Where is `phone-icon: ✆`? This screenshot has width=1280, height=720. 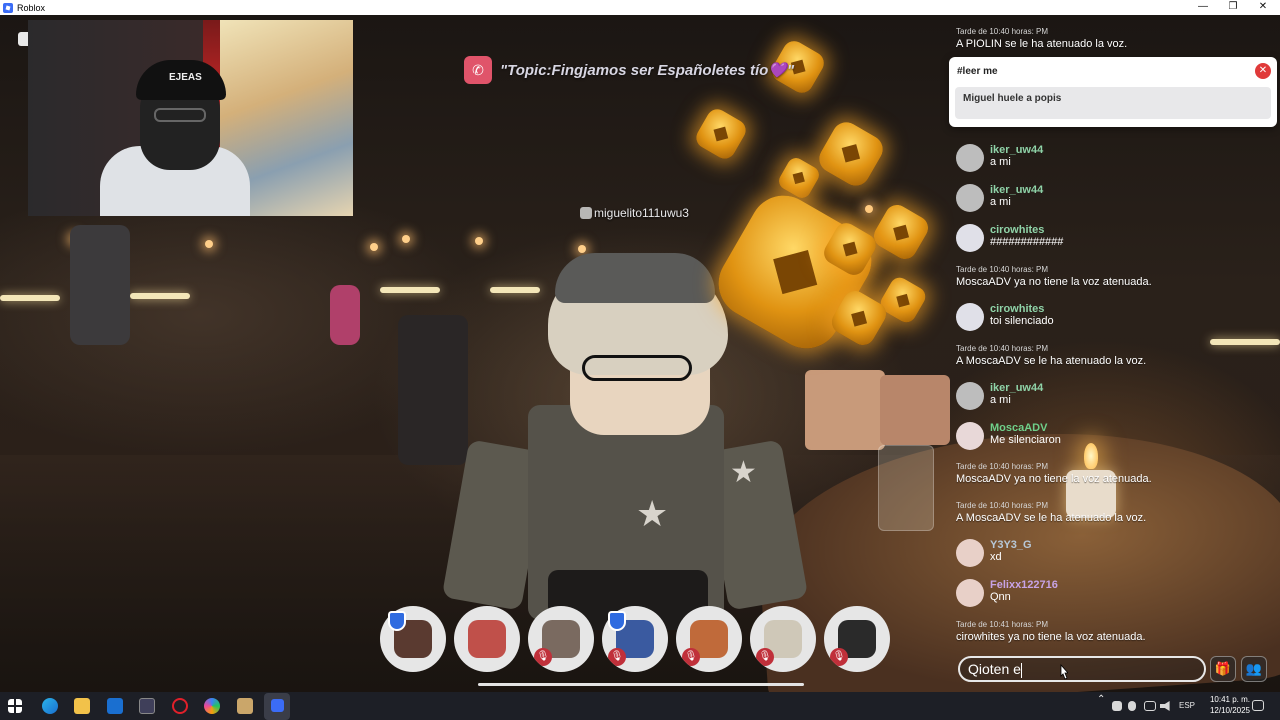 phone-icon: ✆ is located at coordinates (478, 70).